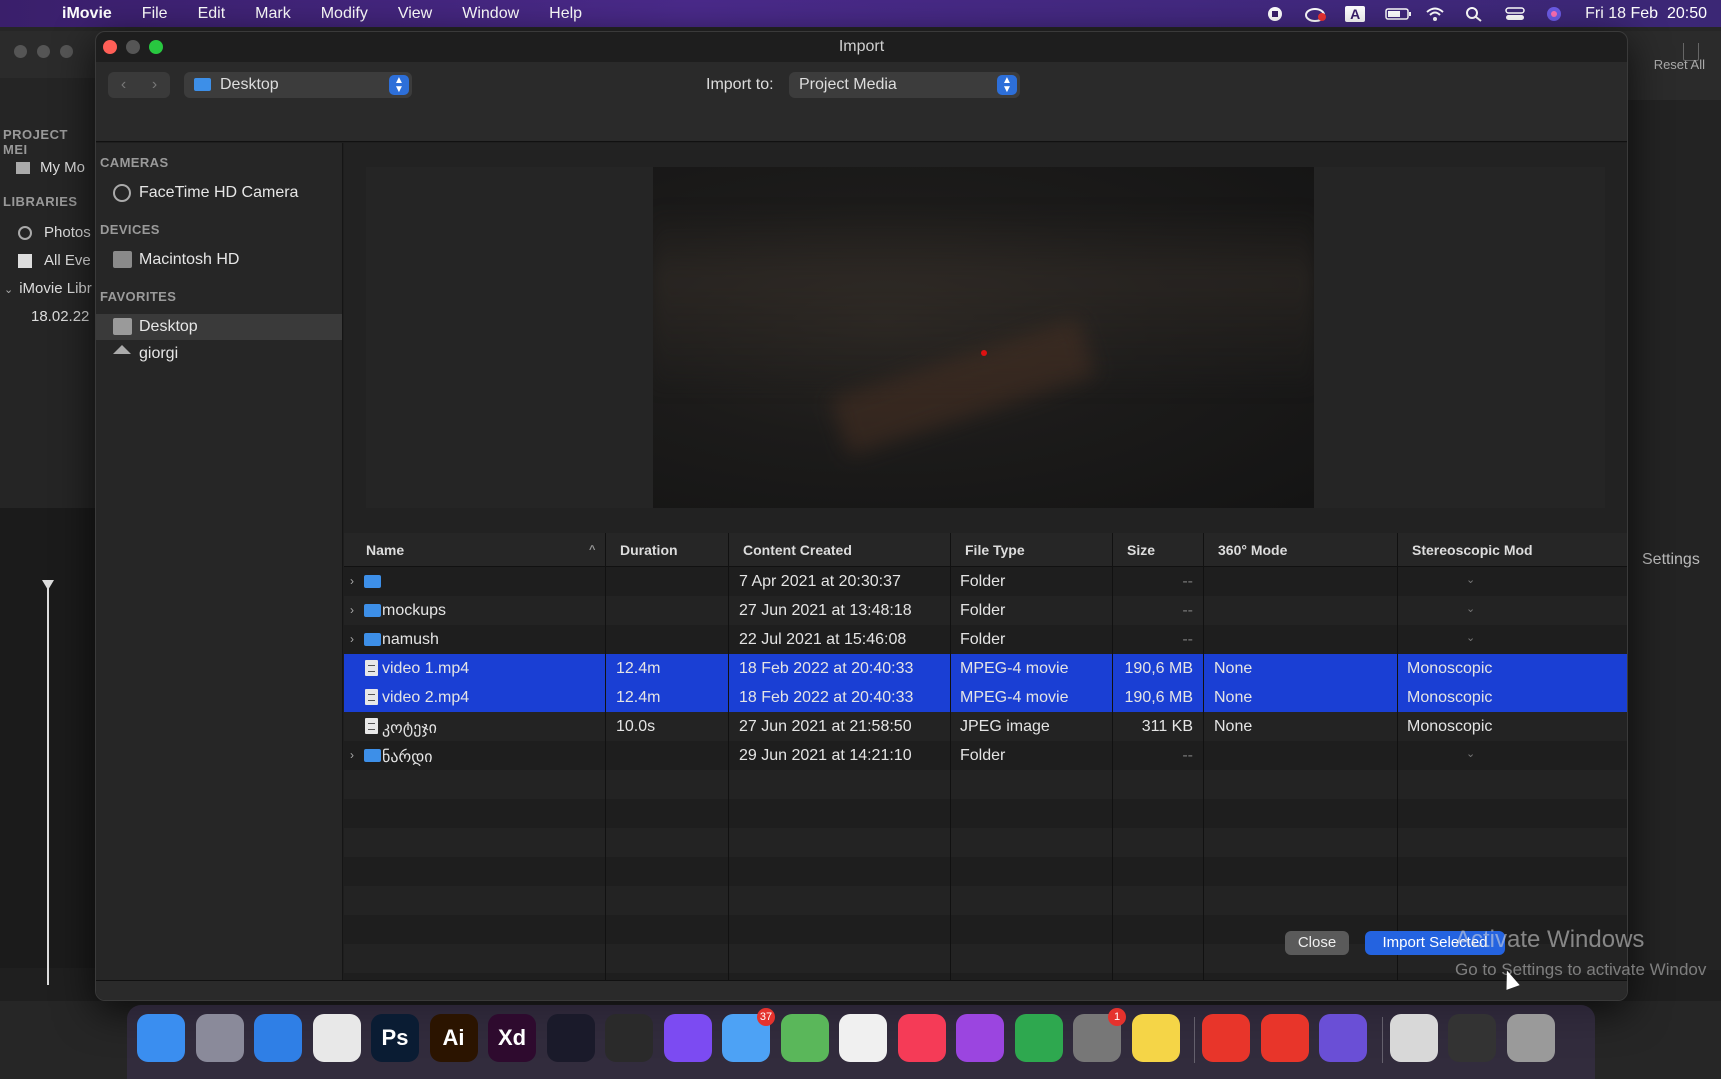 The image size is (1721, 1079). I want to click on table-row: ›mockups27 Jun 2021 at 13:48:18Folder--⌄, so click(986, 610).